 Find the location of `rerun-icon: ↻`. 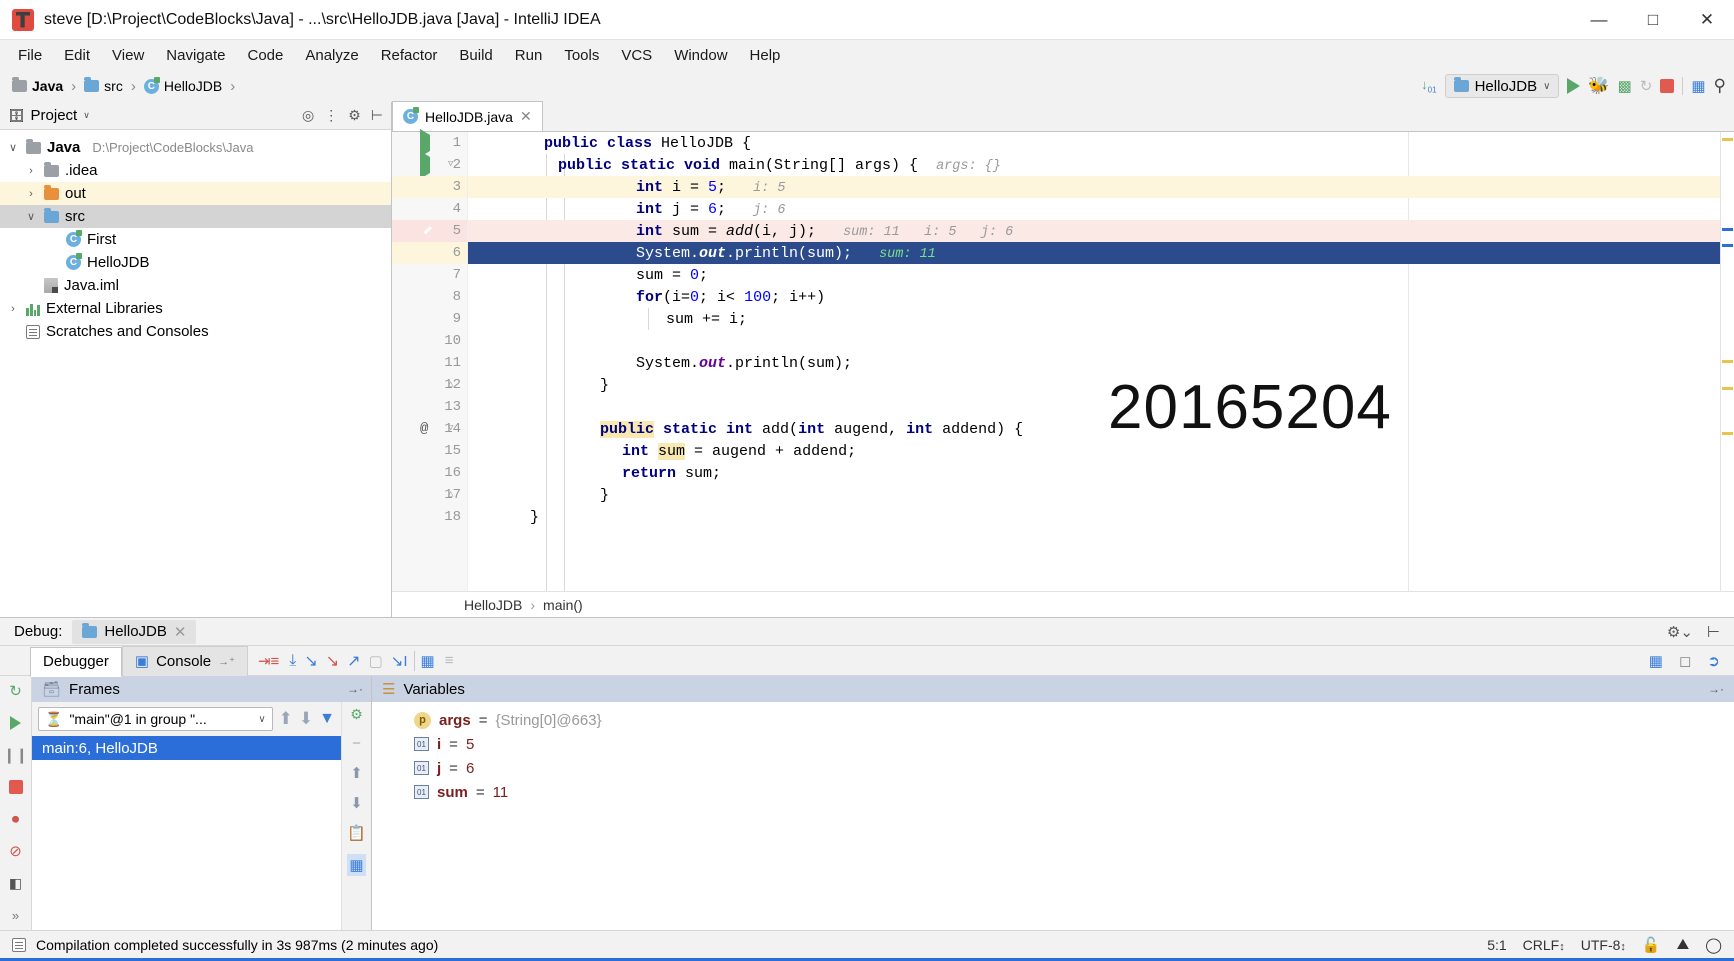

rerun-icon: ↻ is located at coordinates (16, 691).